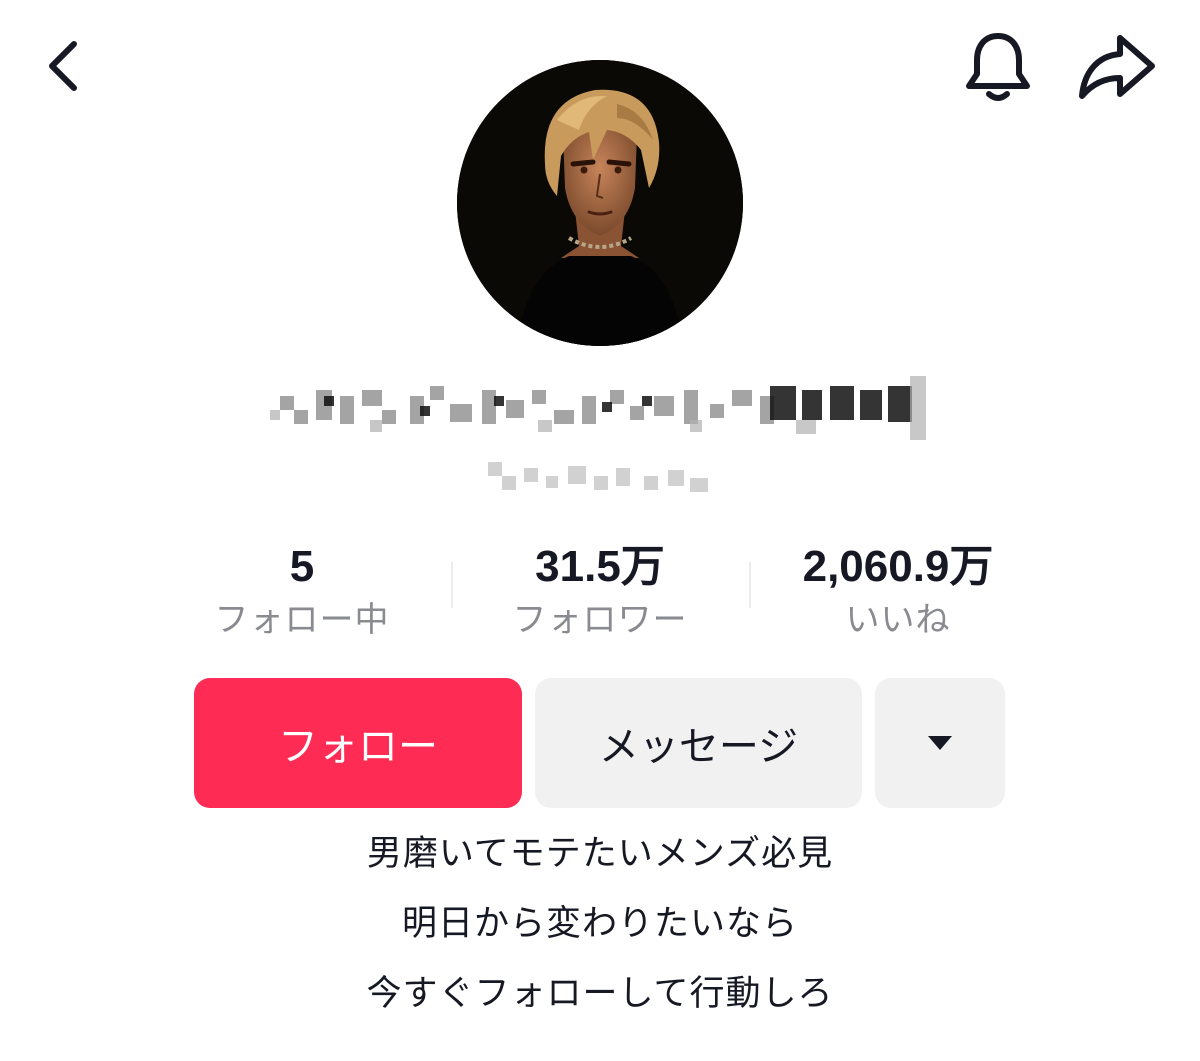  Describe the element at coordinates (302, 566) in the screenshot. I see `following-count: 5` at that location.